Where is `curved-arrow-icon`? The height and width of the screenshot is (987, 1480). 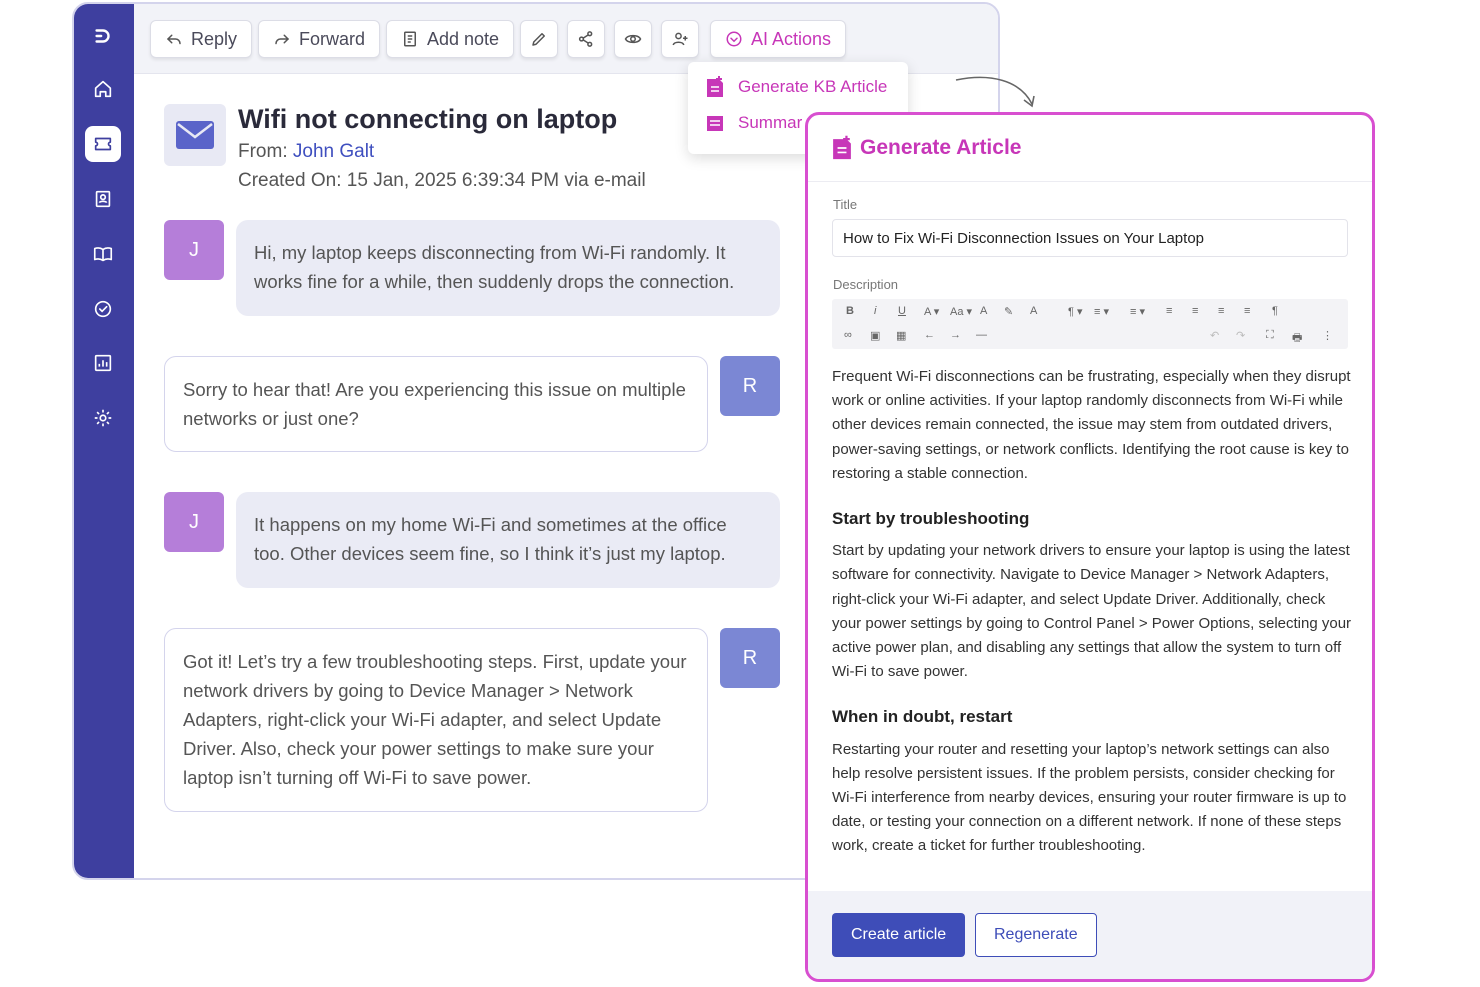
curved-arrow-icon is located at coordinates (995, 92).